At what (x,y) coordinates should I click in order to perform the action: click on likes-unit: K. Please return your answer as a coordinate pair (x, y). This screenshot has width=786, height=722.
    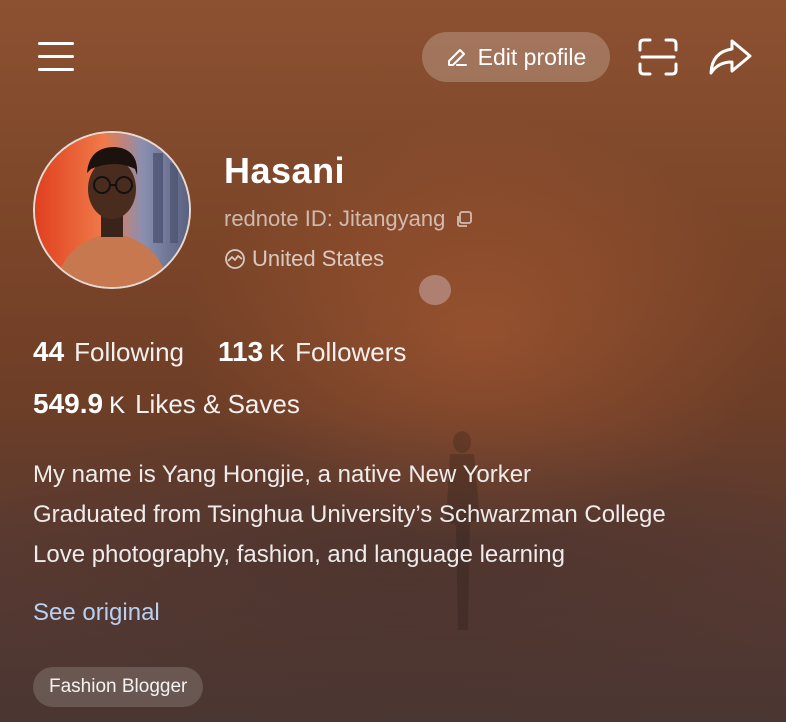
    Looking at the image, I should click on (117, 405).